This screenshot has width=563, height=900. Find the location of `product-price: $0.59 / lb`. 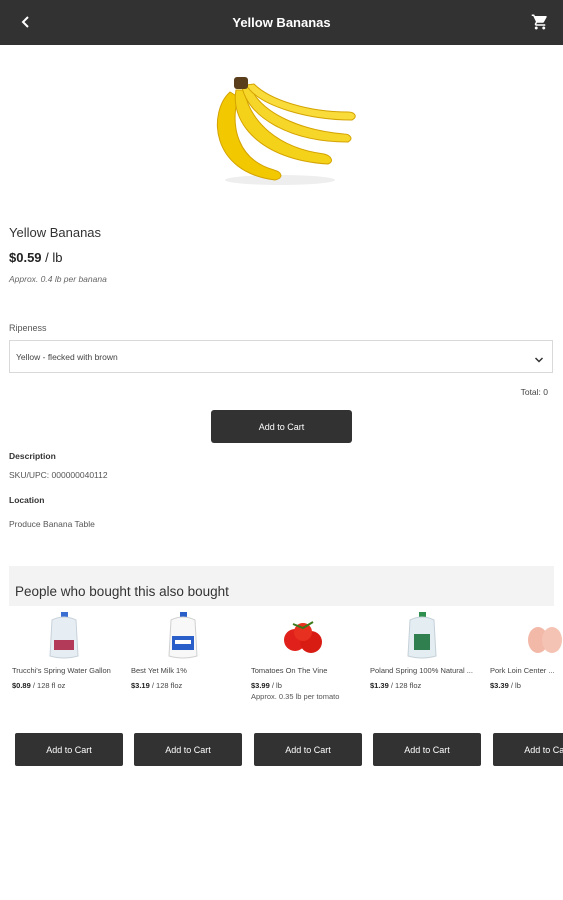

product-price: $0.59 / lb is located at coordinates (36, 257).